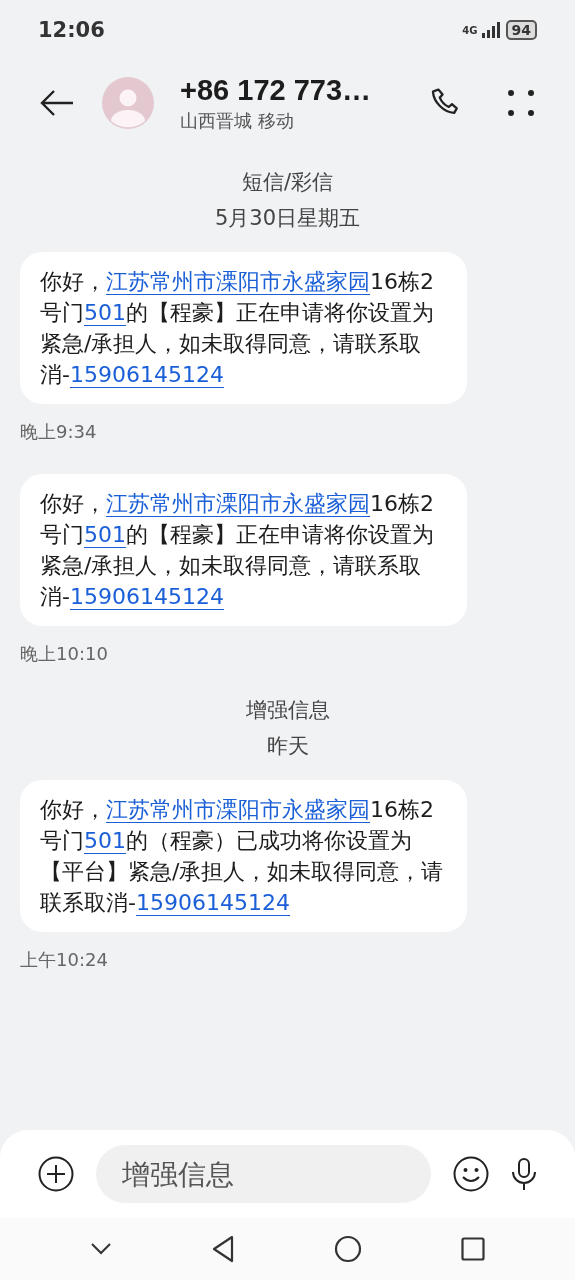 Image resolution: width=575 pixels, height=1280 pixels. Describe the element at coordinates (473, 1249) in the screenshot. I see `recents-icon` at that location.